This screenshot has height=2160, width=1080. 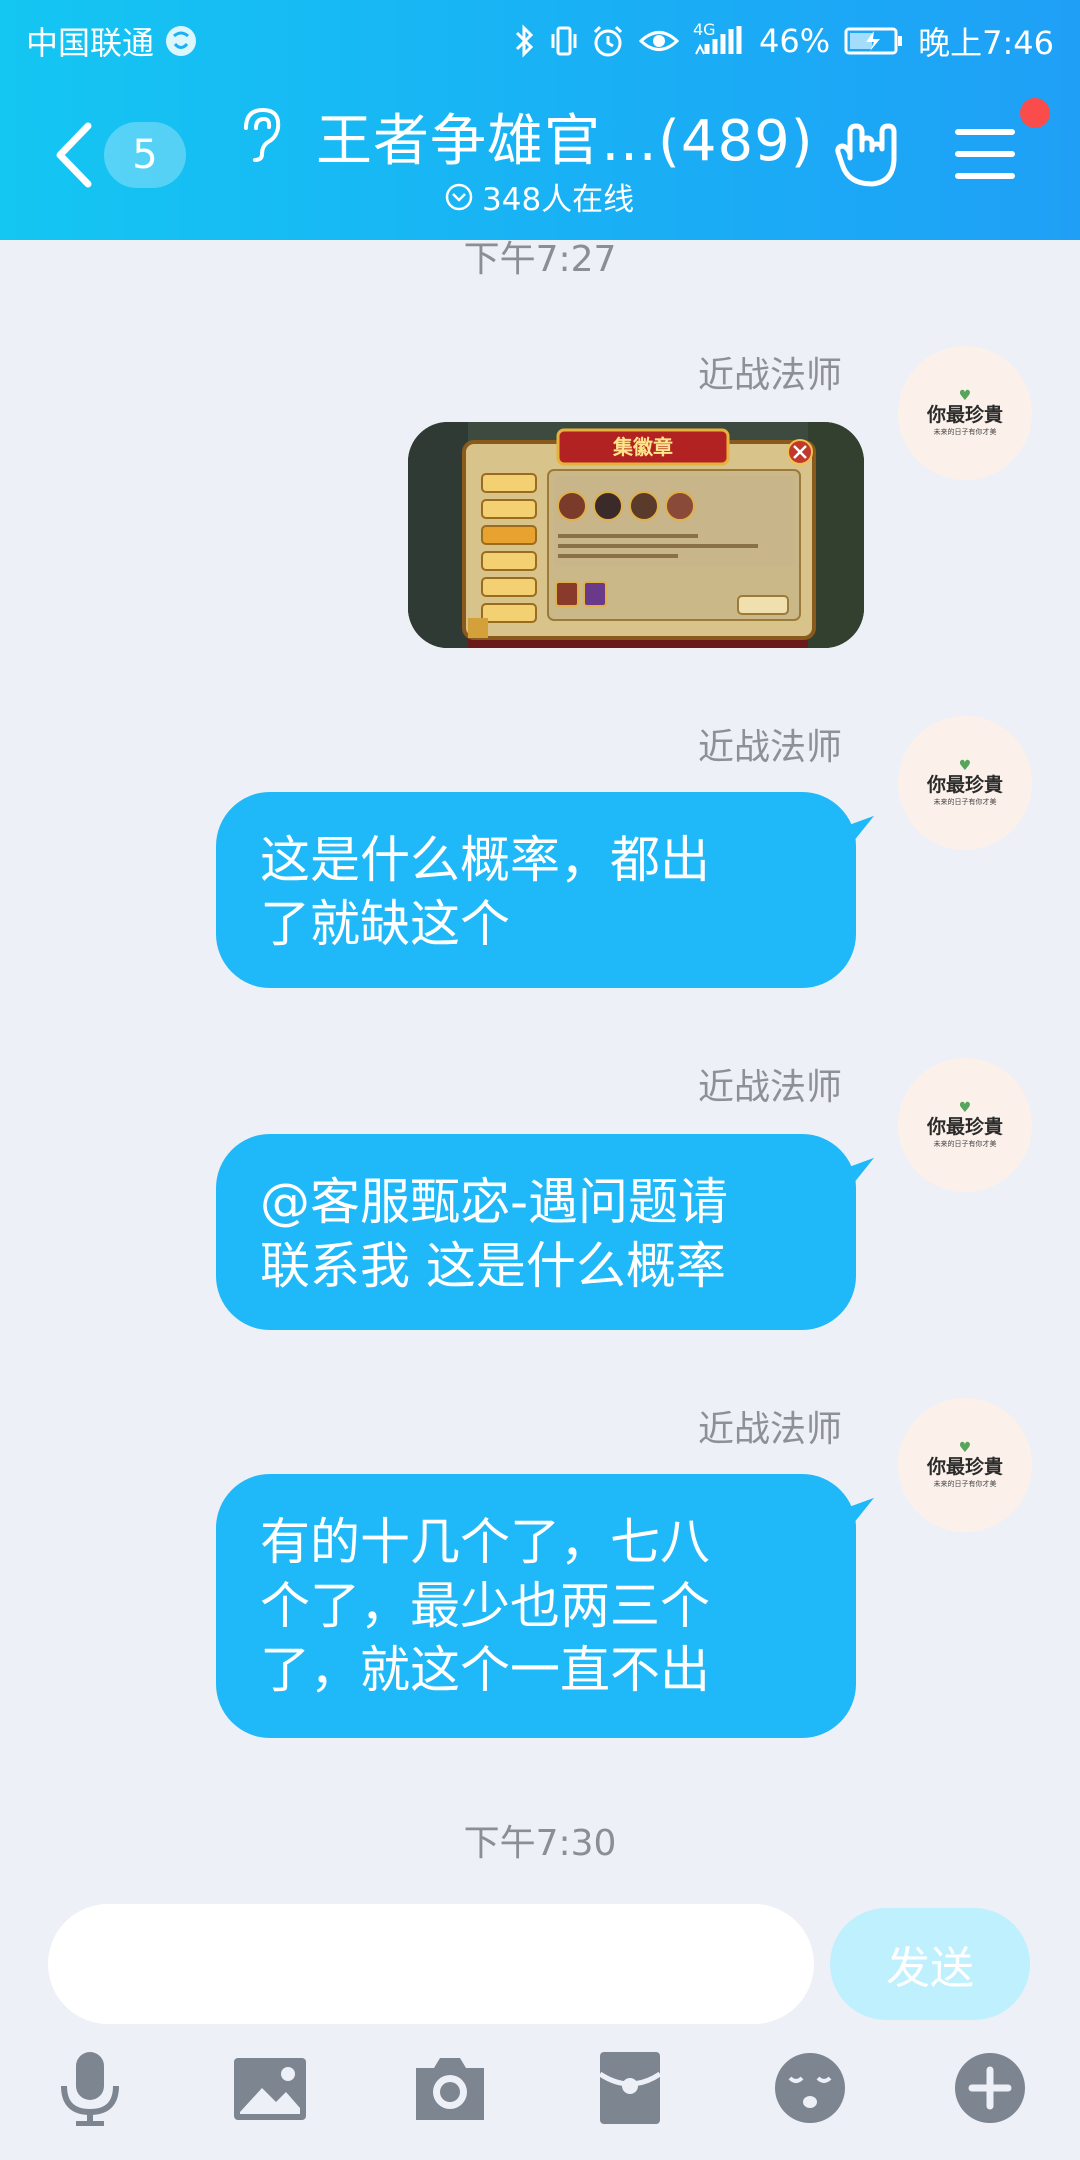 I want to click on message-bubble: @客服甄宓-遇问题请 联系我 这是什么概率, so click(x=536, y=1232).